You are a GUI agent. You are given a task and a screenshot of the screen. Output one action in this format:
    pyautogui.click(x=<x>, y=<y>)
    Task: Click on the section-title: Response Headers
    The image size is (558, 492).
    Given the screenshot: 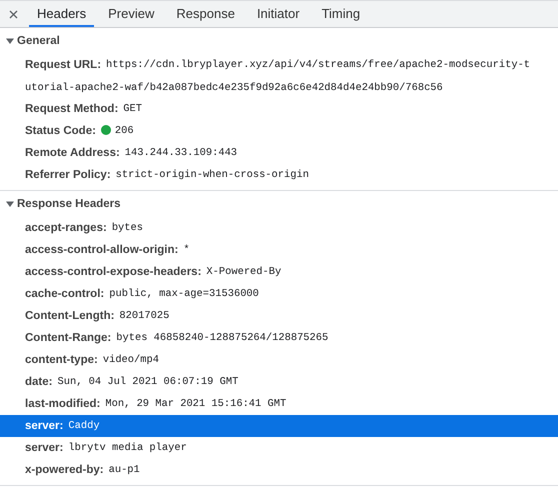 What is the action you would take?
    pyautogui.click(x=69, y=204)
    